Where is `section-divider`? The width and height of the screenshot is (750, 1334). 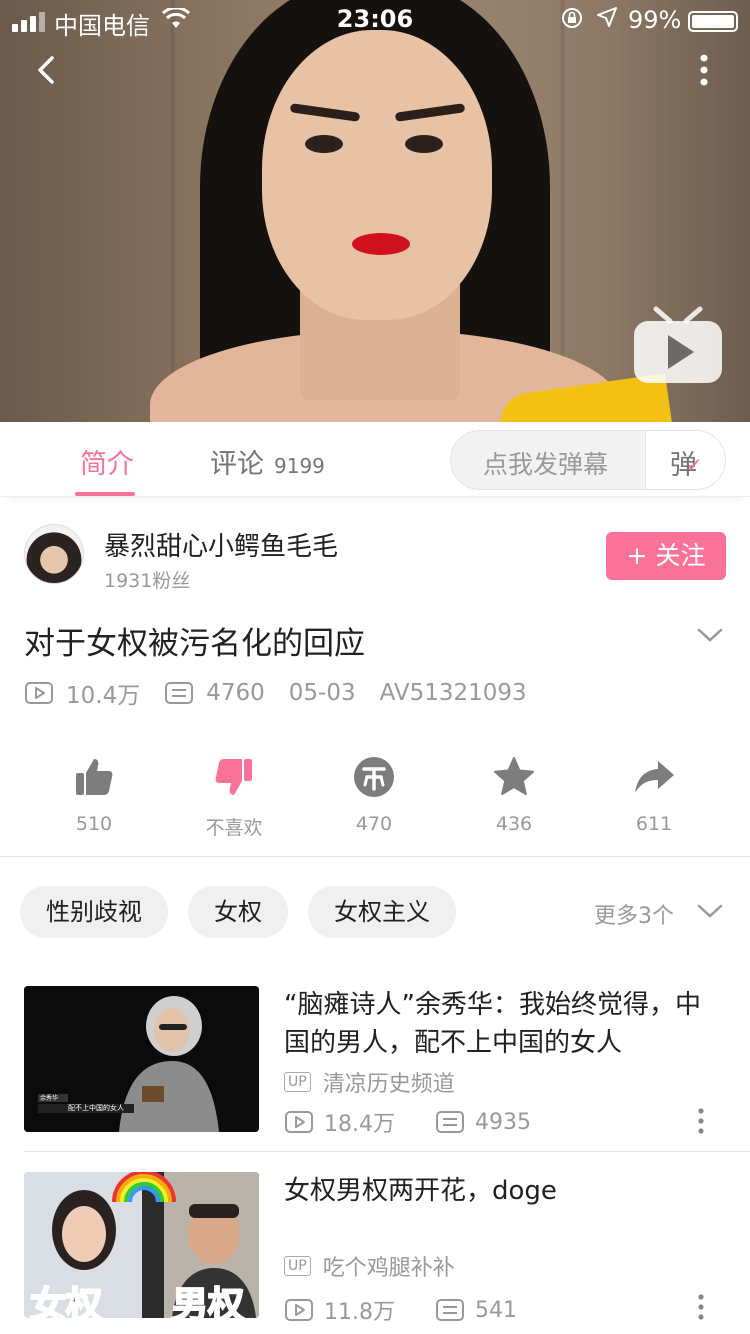
section-divider is located at coordinates (375, 856).